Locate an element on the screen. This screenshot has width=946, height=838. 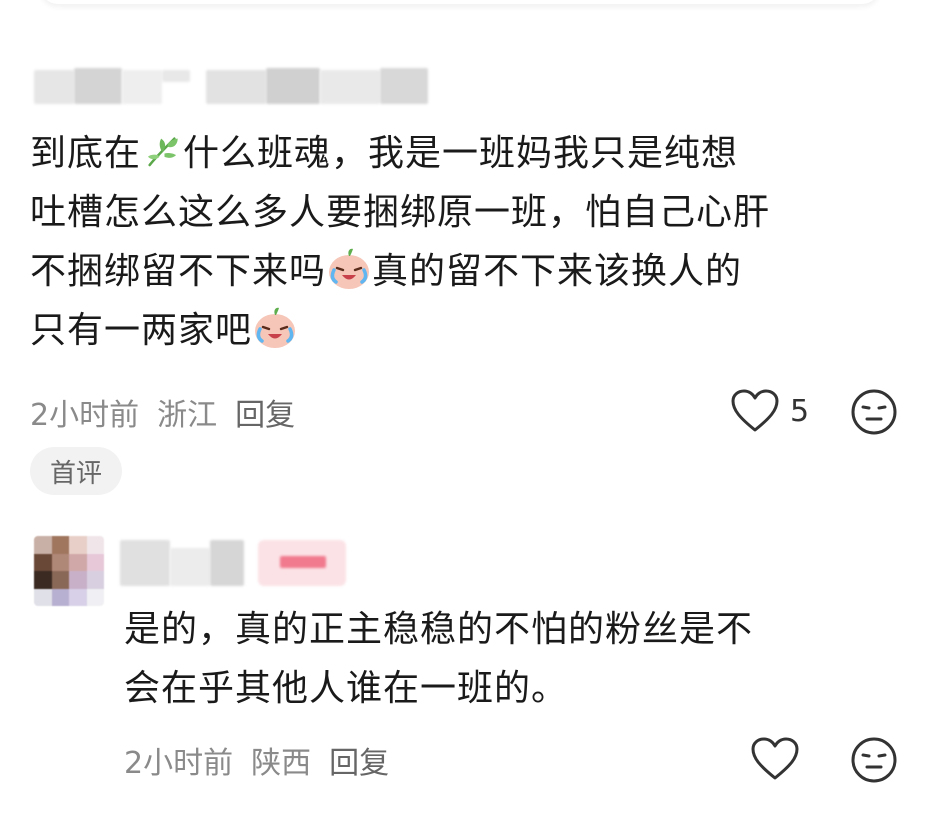
comment-2-meta: 2小时前 陕西 回复 is located at coordinates (256, 760).